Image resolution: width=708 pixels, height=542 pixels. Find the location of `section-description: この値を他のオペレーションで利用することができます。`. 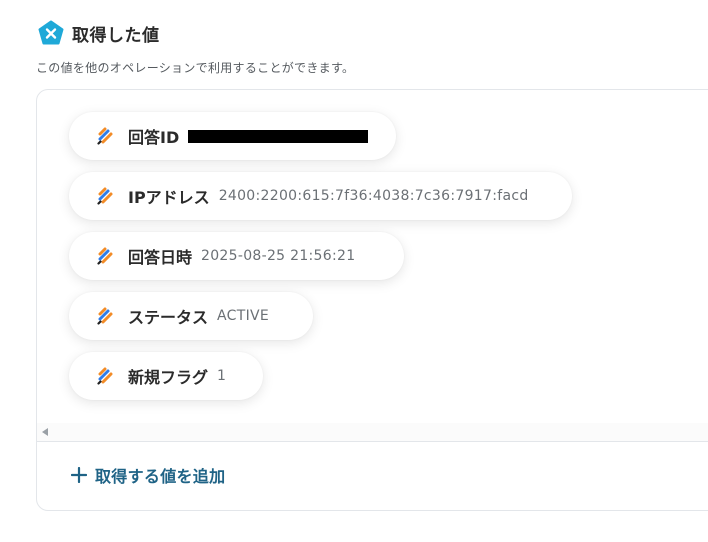

section-description: この値を他のオペレーションで利用することができます。 is located at coordinates (195, 68).